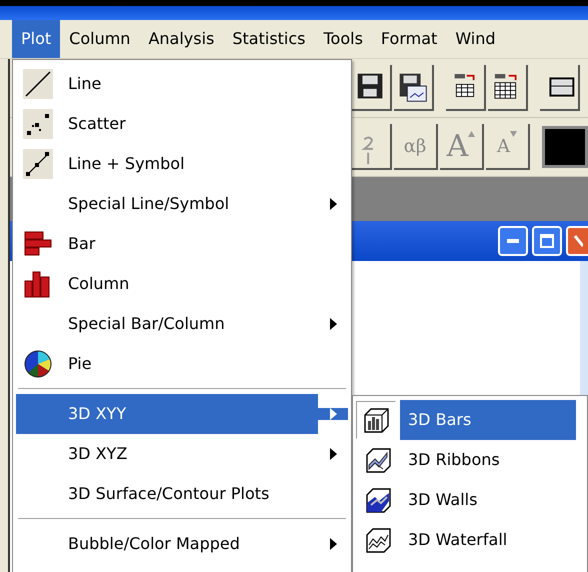 The image size is (588, 572). I want to click on menu-item: Line, so click(182, 84).